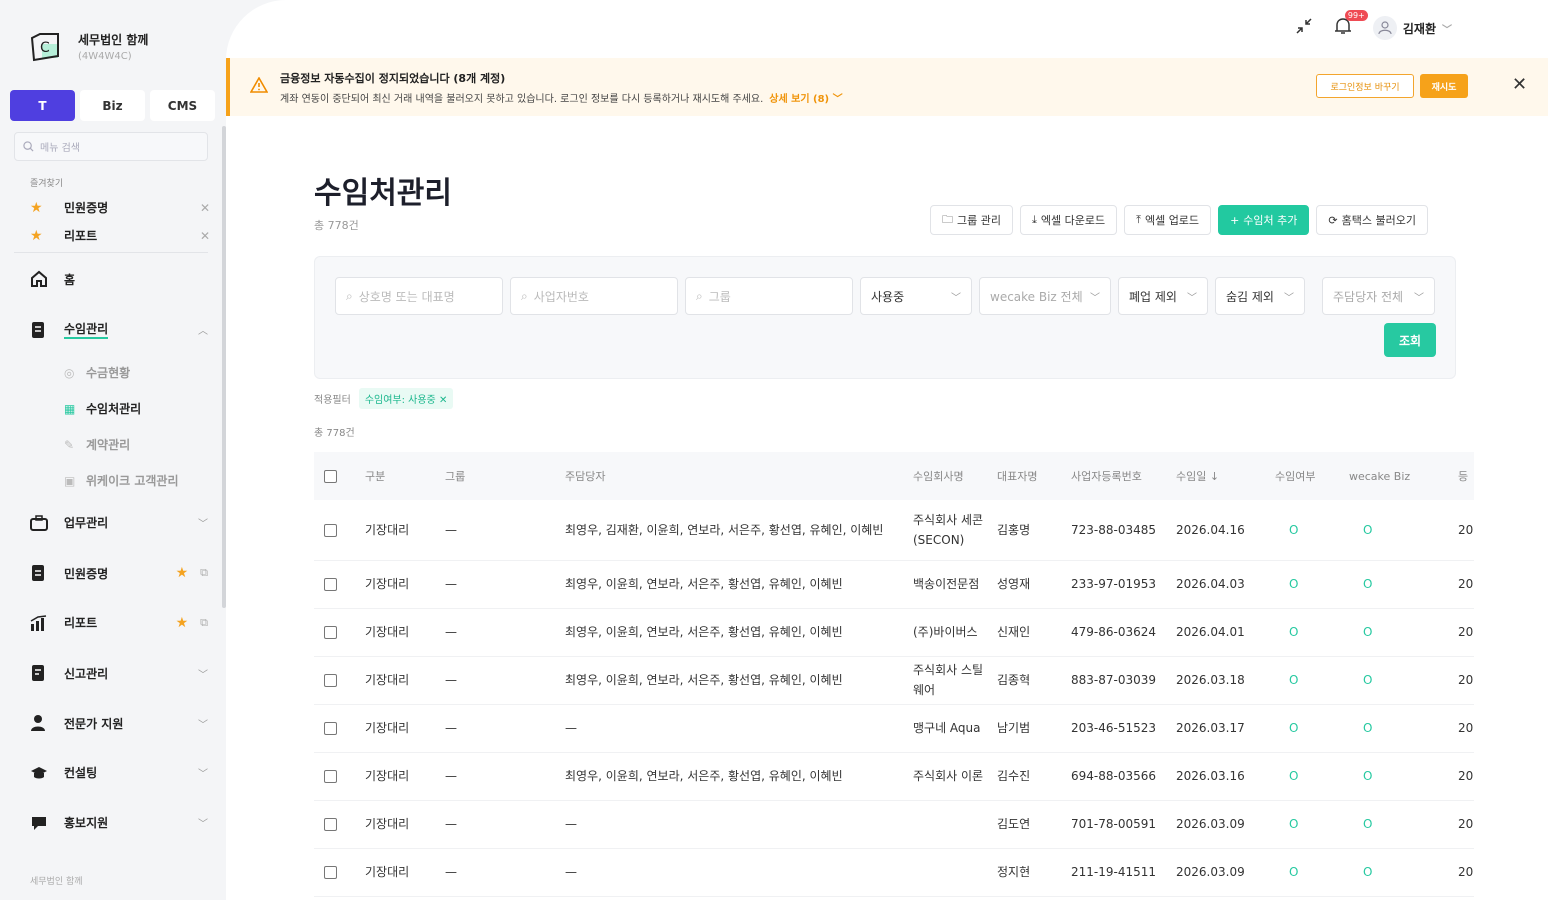  I want to click on nav-item-promo: 홍보지원 ﹀, so click(119, 822).